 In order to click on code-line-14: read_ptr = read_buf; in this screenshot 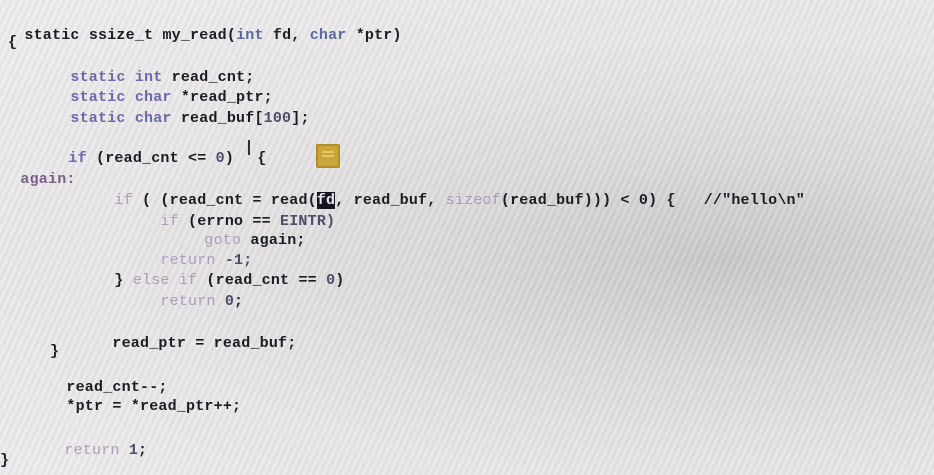, I will do `click(195, 335)`.